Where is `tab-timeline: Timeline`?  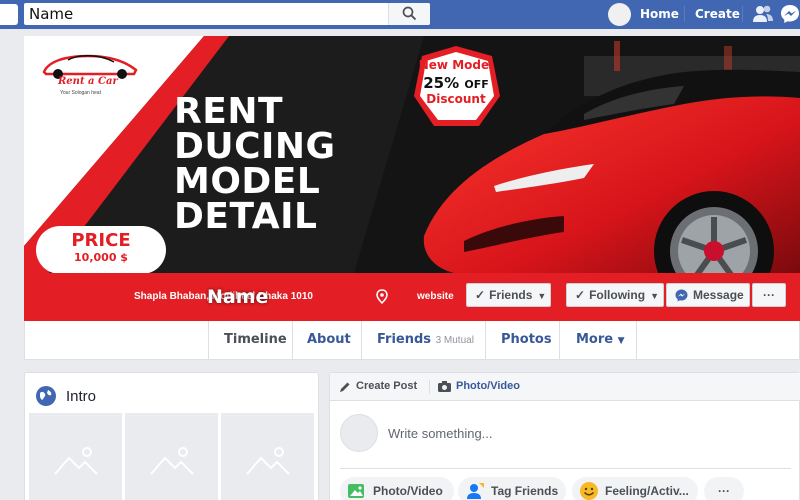 tab-timeline: Timeline is located at coordinates (255, 340).